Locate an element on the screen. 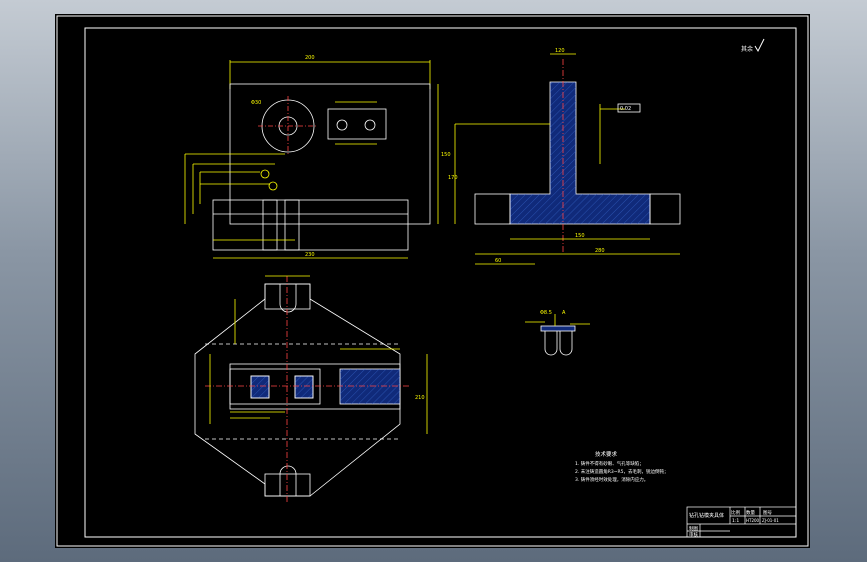 This screenshot has height=562, width=867. dim-side-left: 60 is located at coordinates (498, 261).